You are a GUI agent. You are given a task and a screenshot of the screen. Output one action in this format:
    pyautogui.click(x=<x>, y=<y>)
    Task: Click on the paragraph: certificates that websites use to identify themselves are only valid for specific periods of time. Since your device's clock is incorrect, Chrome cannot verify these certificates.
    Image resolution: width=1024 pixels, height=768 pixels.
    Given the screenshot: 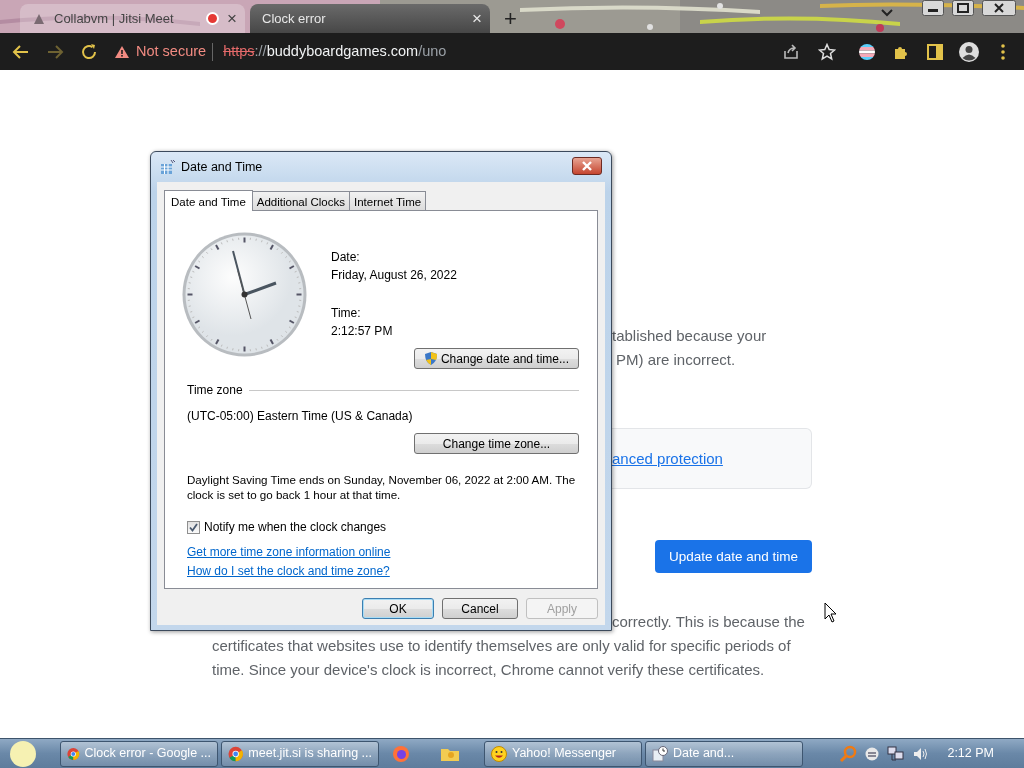 What is the action you would take?
    pyautogui.click(x=502, y=658)
    